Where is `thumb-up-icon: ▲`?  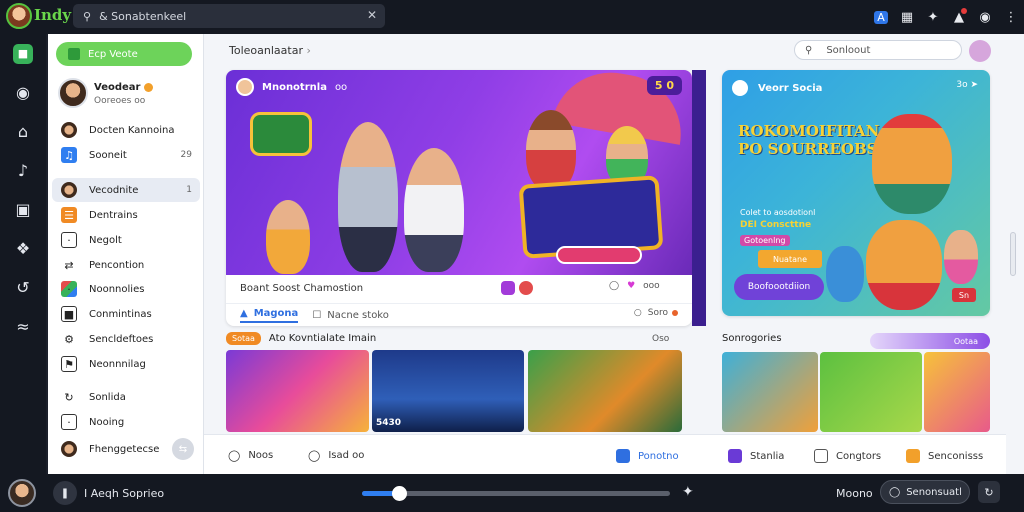 thumb-up-icon: ▲ is located at coordinates (244, 313).